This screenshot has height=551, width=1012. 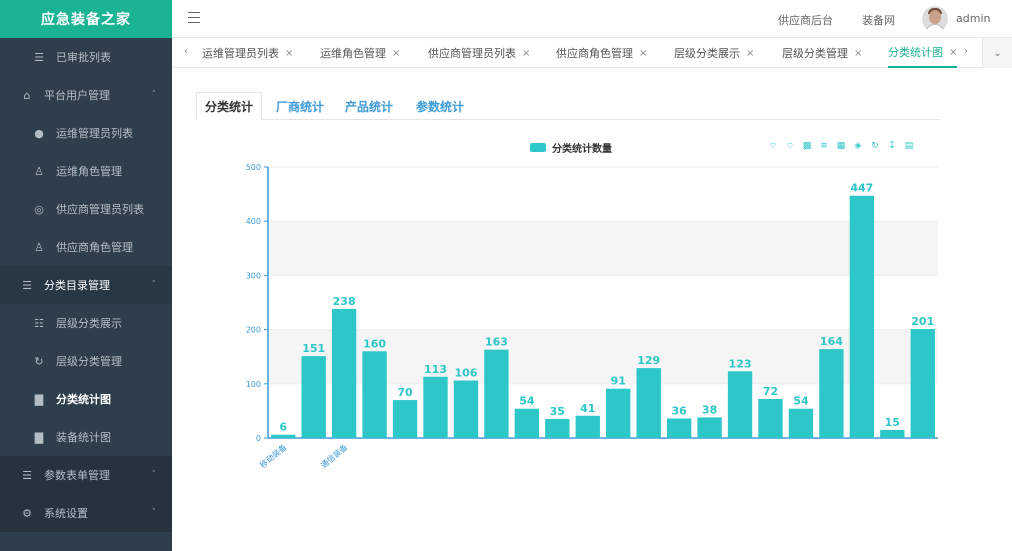 I want to click on sidebar-item: ☰ 参数表单管理 ˅, so click(x=86, y=475).